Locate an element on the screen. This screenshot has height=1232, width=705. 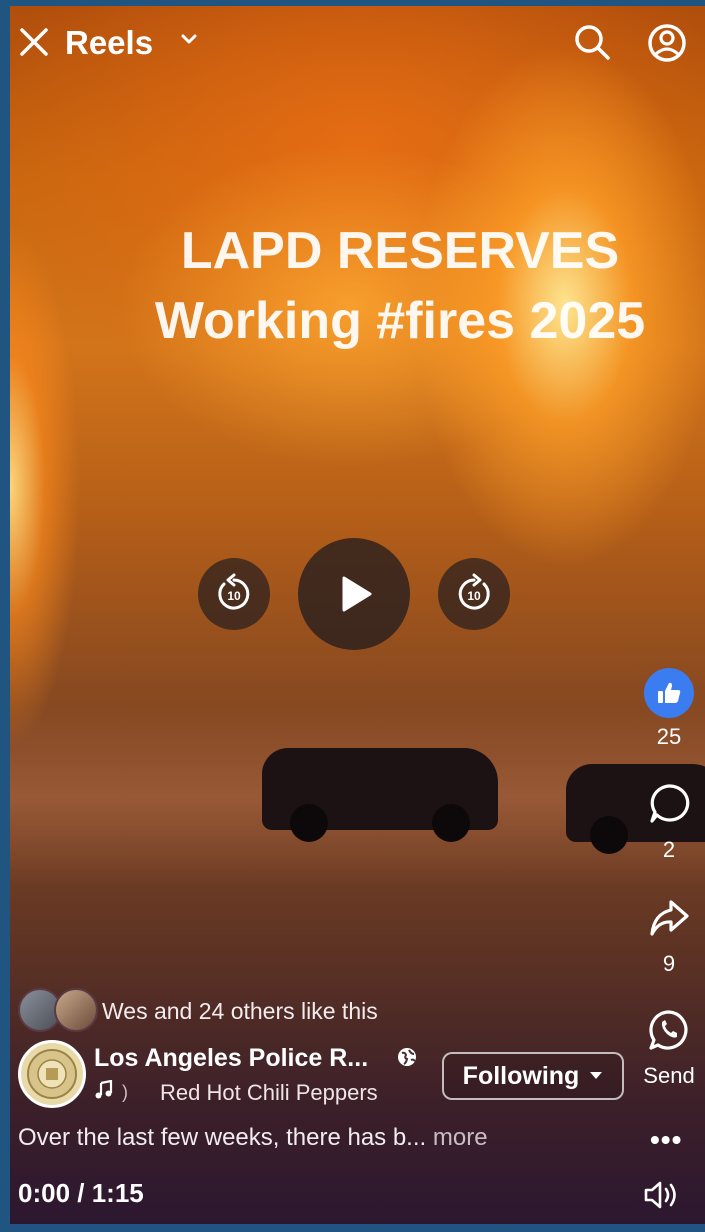
overlay-line-2: Working #fires 2025 is located at coordinates (400, 321).